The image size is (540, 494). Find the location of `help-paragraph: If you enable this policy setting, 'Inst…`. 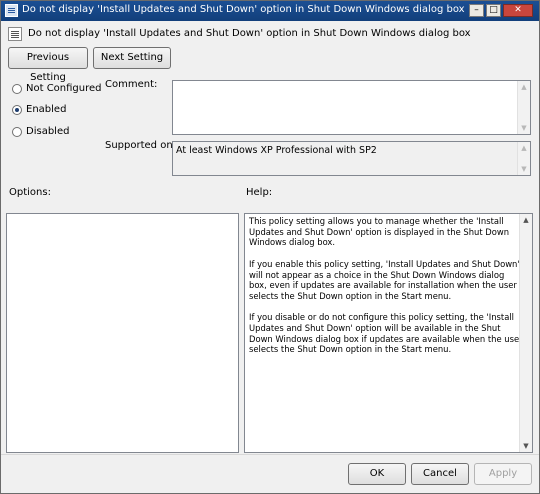

help-paragraph: If you enable this policy setting, 'Inst… is located at coordinates (384, 279).